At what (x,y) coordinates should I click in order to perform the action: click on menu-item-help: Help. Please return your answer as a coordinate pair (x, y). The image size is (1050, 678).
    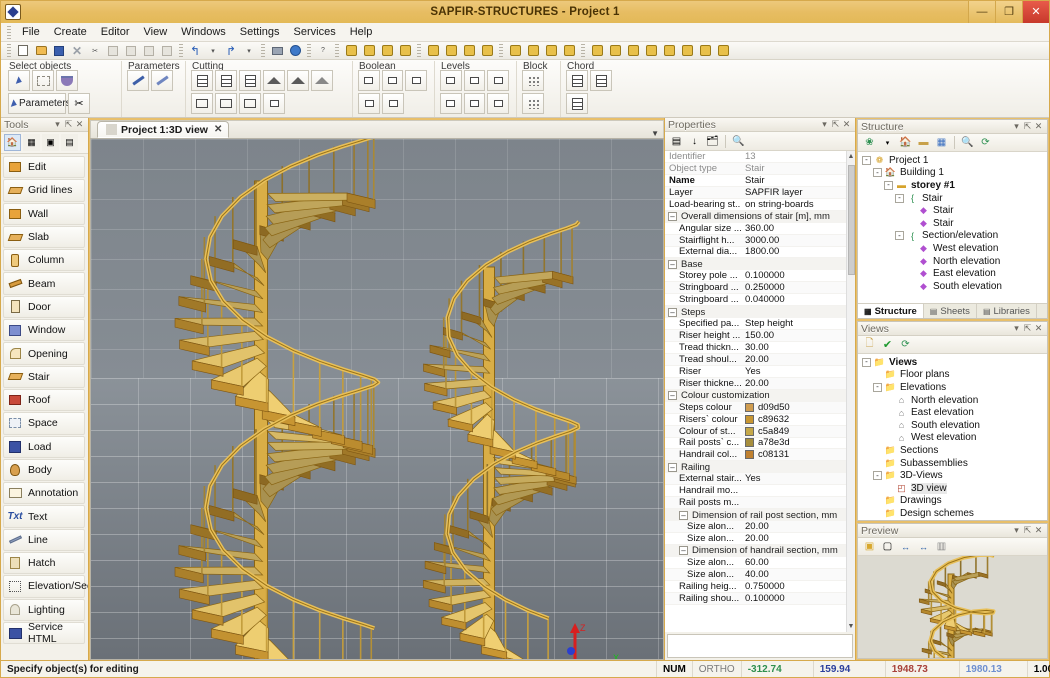
    Looking at the image, I should click on (361, 32).